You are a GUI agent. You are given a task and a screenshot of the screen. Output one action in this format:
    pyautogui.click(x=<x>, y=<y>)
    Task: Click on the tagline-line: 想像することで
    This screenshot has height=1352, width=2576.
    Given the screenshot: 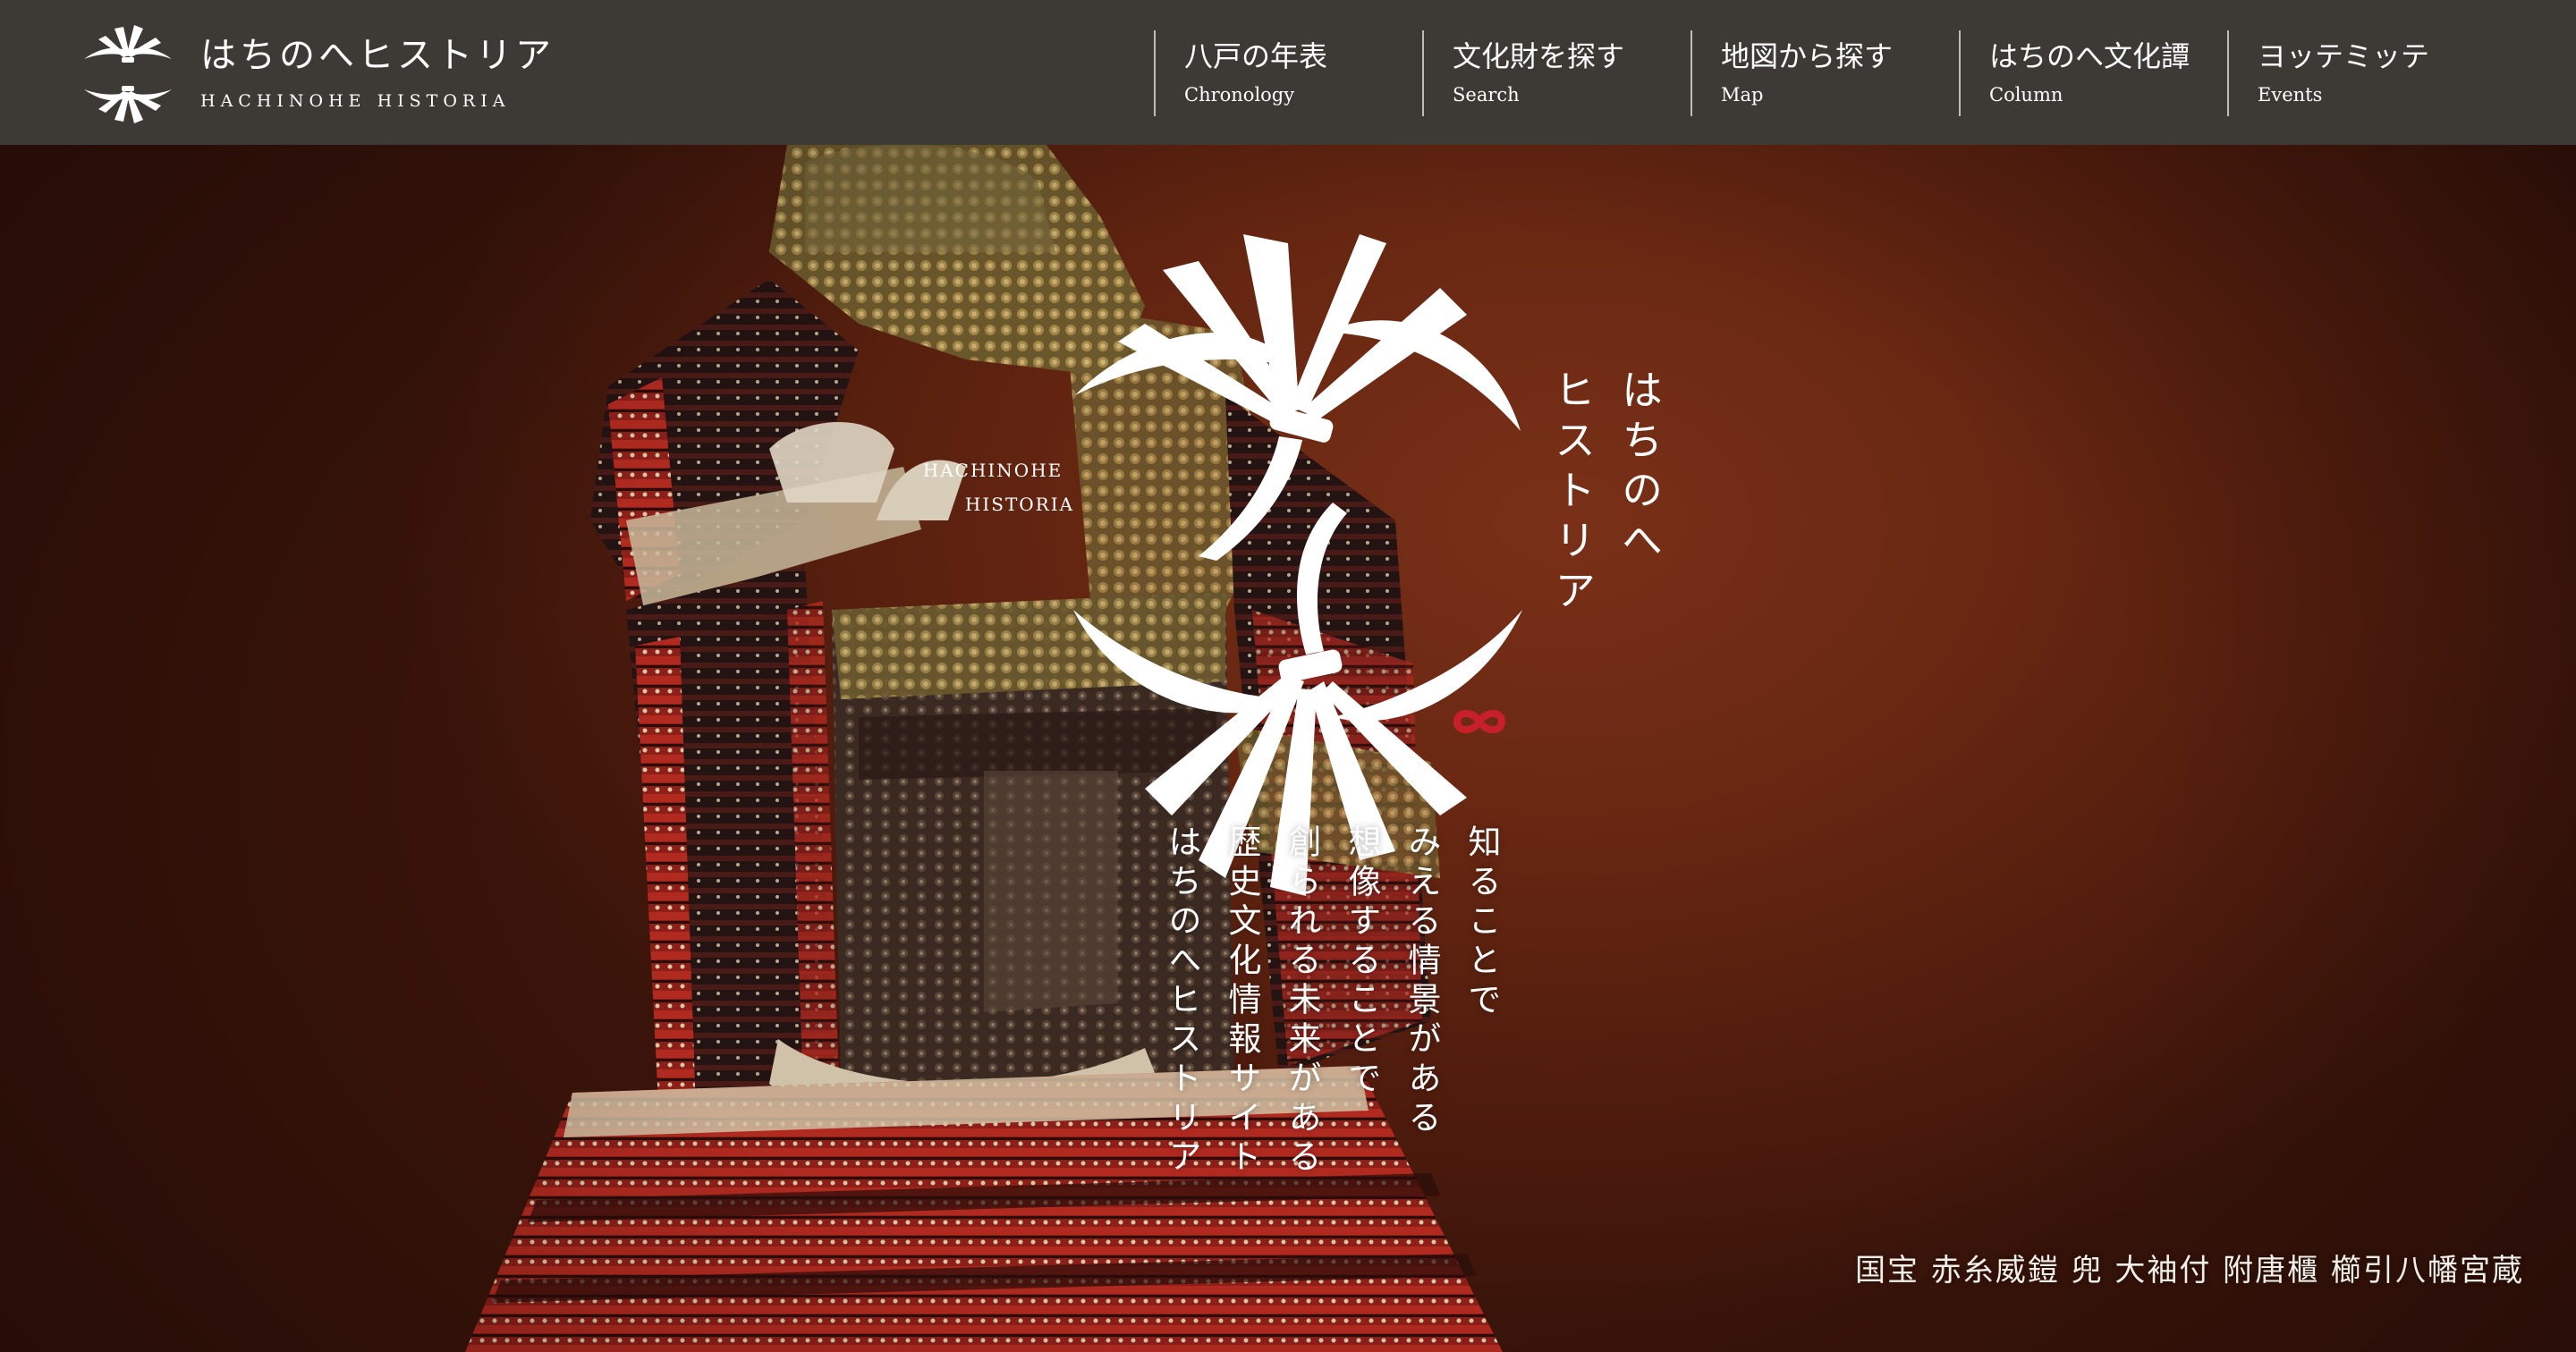 What is the action you would take?
    pyautogui.click(x=1362, y=962)
    